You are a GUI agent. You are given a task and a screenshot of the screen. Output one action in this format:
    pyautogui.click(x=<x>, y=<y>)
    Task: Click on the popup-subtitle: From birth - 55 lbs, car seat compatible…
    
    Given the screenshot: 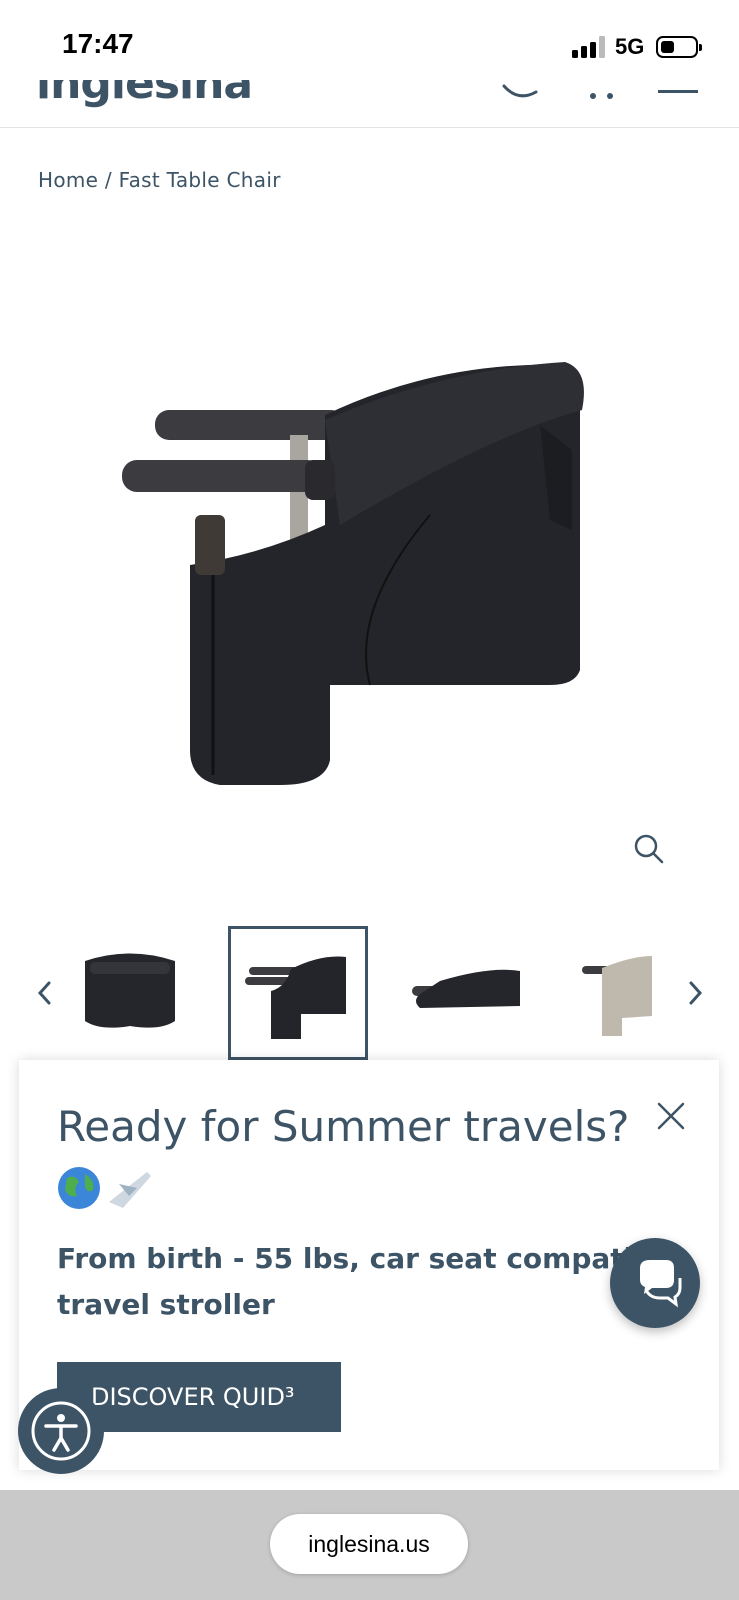 What is the action you would take?
    pyautogui.click(x=369, y=1281)
    